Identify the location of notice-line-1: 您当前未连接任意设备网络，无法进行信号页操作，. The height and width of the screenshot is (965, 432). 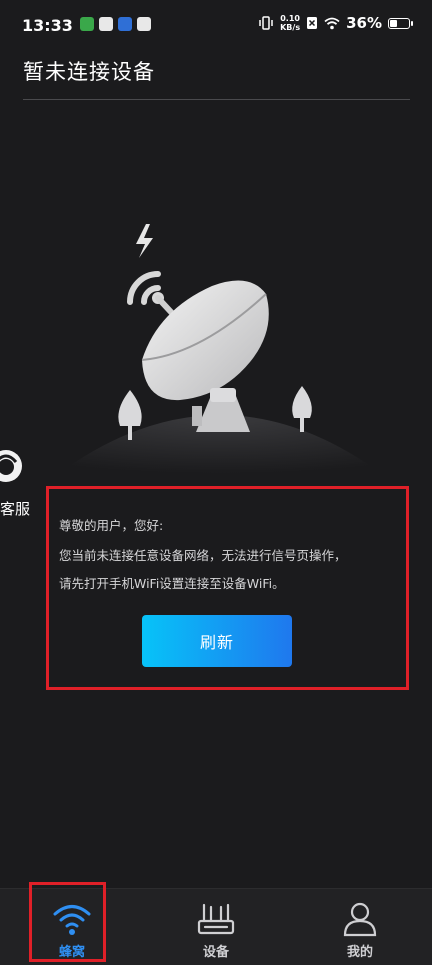
(203, 555).